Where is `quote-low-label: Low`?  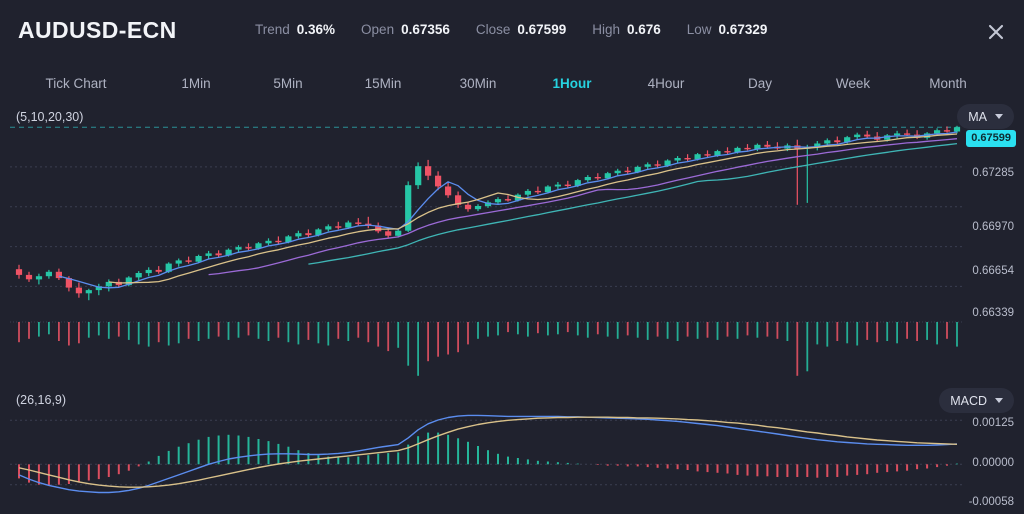 quote-low-label: Low is located at coordinates (699, 29).